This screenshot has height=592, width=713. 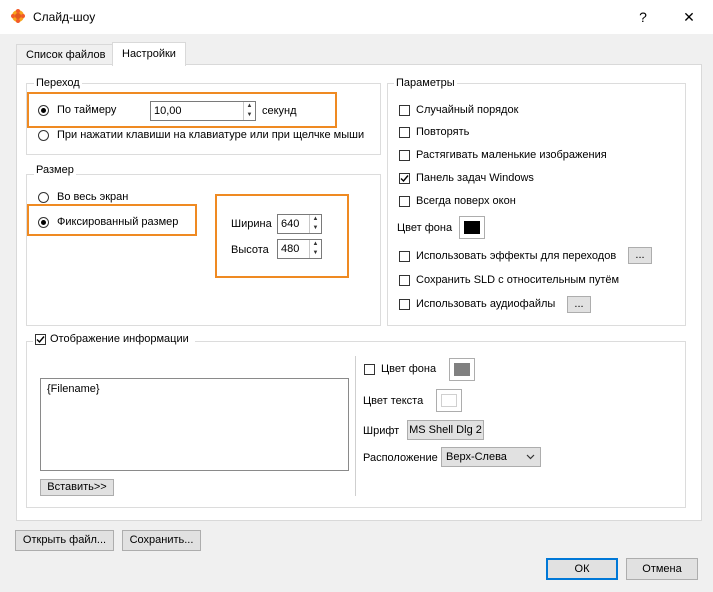 I want to click on audio-label: Использовать аудиофайлы, so click(x=486, y=304).